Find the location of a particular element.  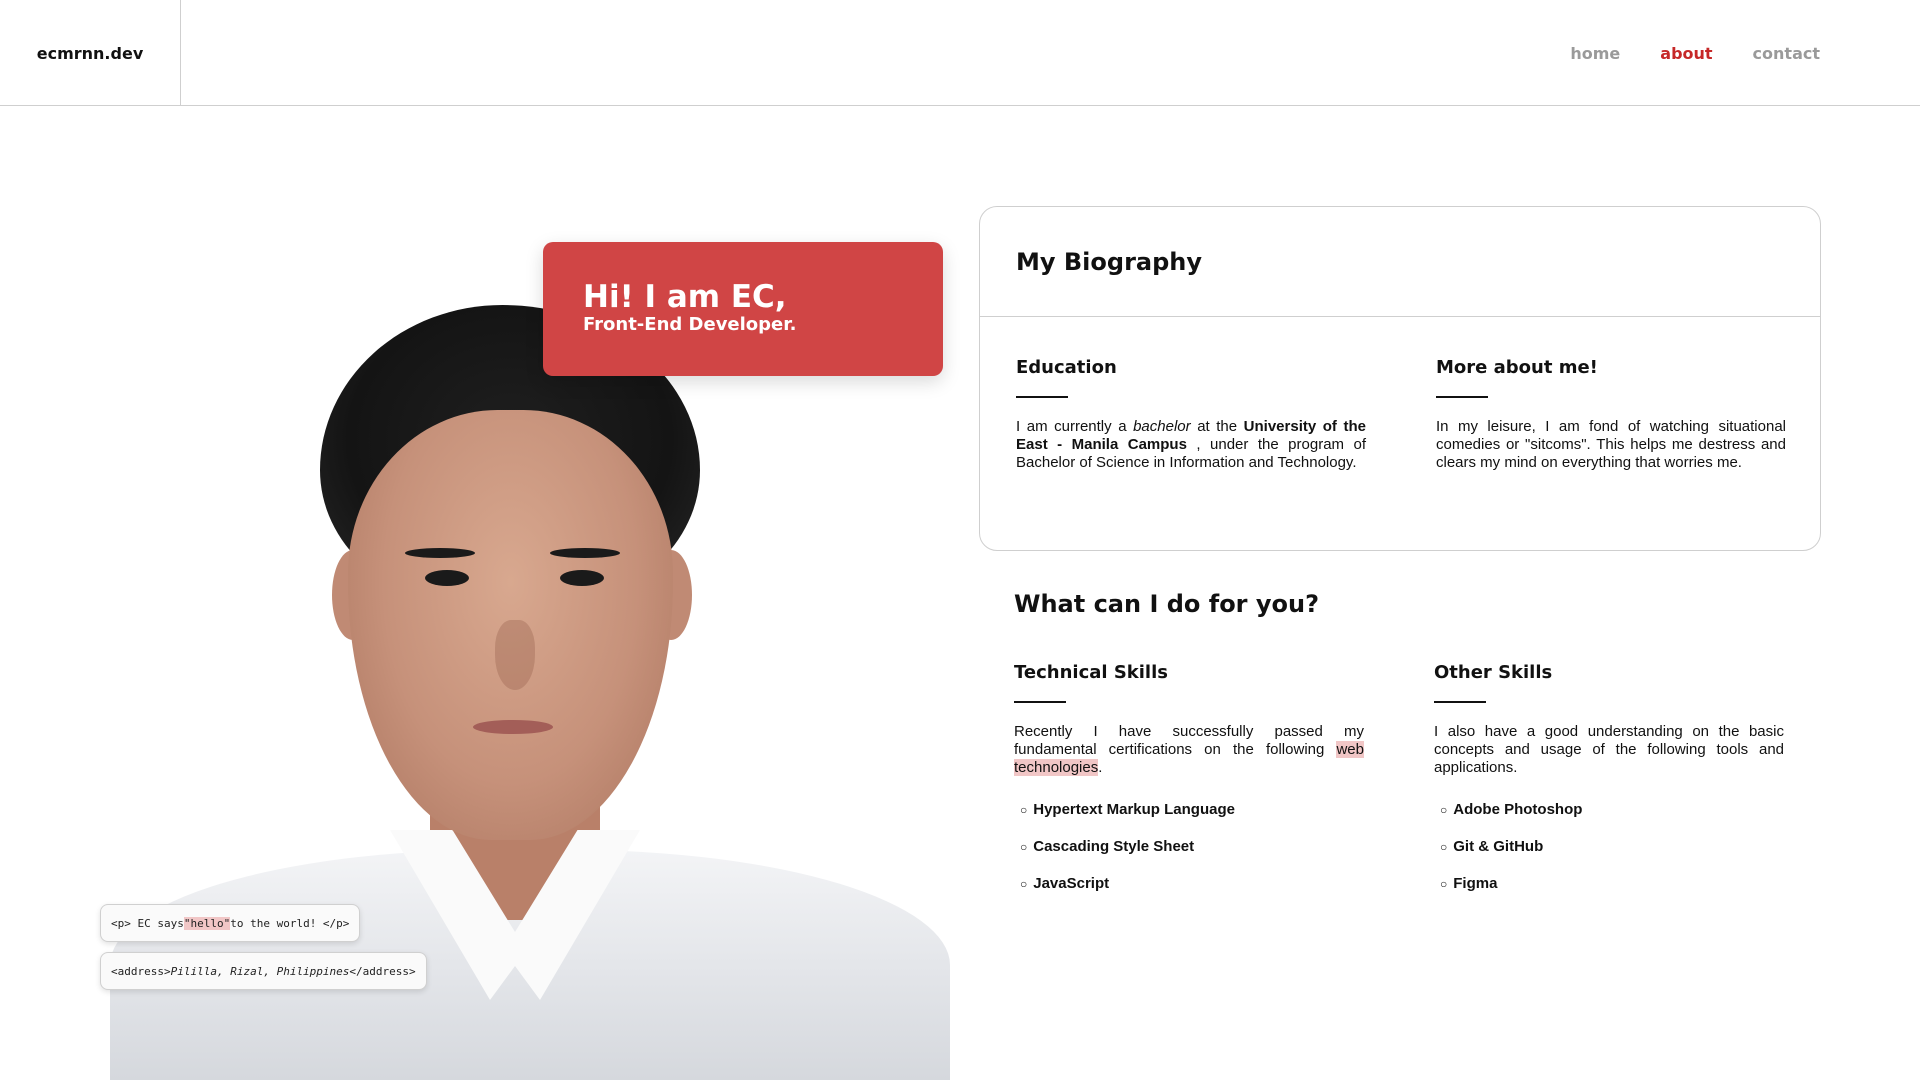

photo-mouth is located at coordinates (513, 727).